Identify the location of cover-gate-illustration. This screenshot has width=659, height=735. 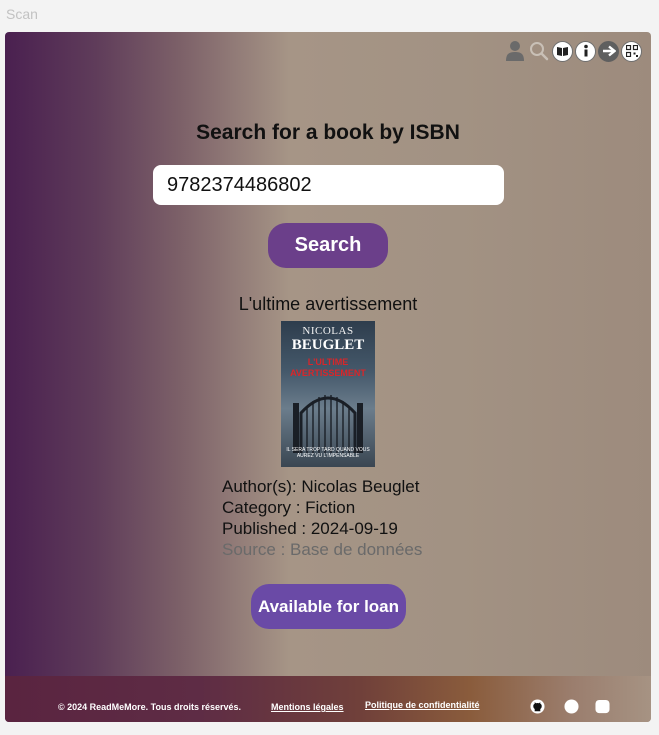
(328, 424).